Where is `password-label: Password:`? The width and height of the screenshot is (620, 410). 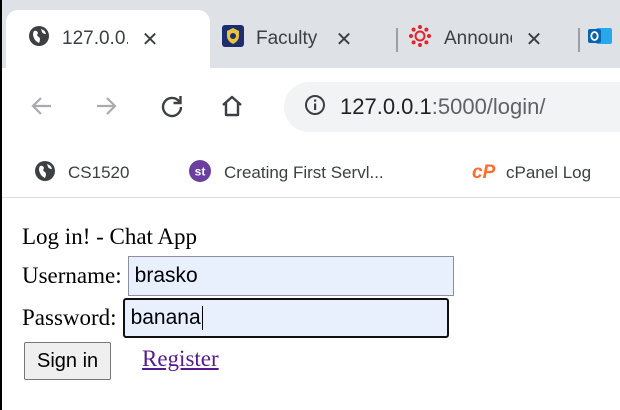
password-label: Password: is located at coordinates (69, 317).